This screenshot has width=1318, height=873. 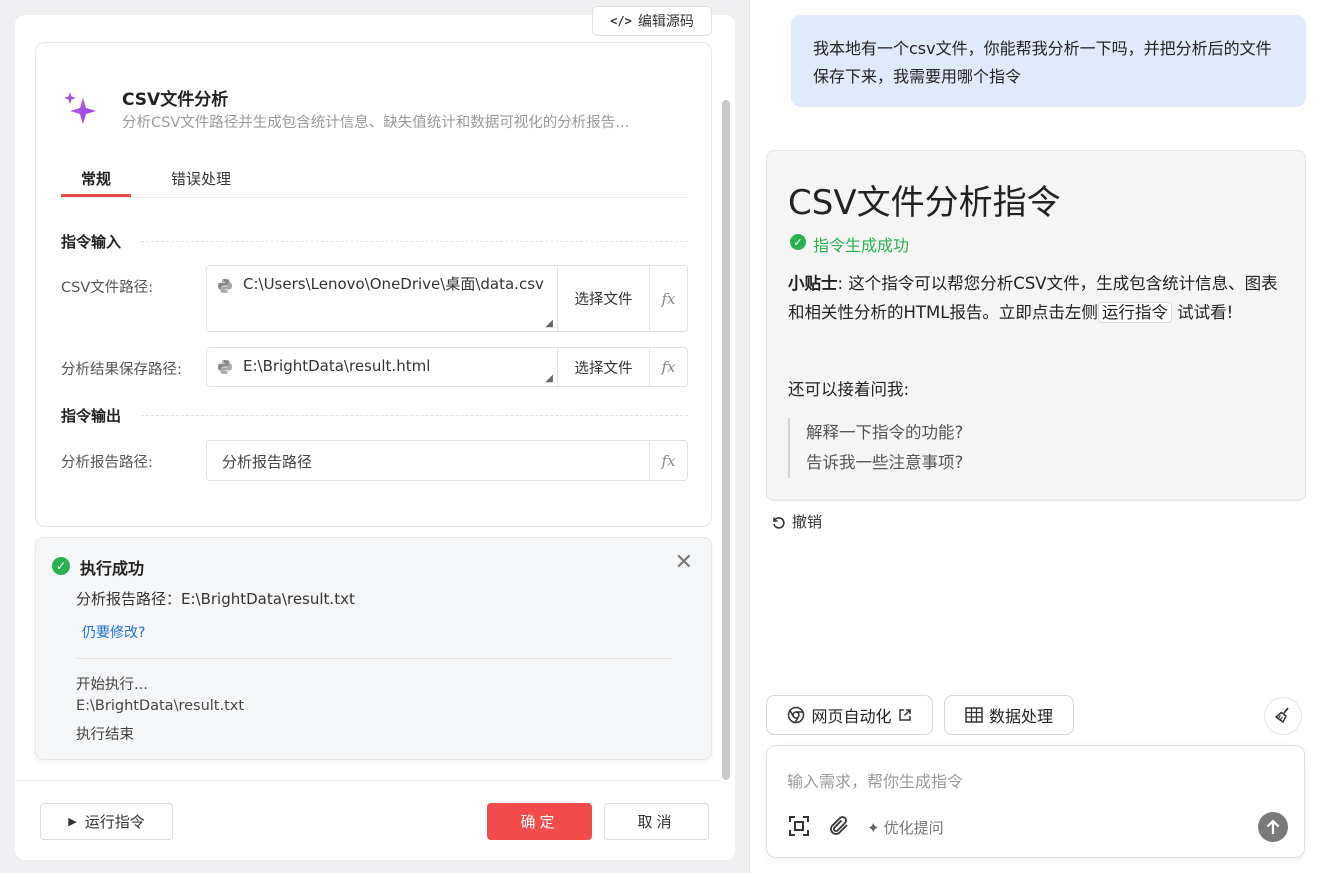 What do you see at coordinates (114, 822) in the screenshot?
I see `run-label: 运行指令` at bounding box center [114, 822].